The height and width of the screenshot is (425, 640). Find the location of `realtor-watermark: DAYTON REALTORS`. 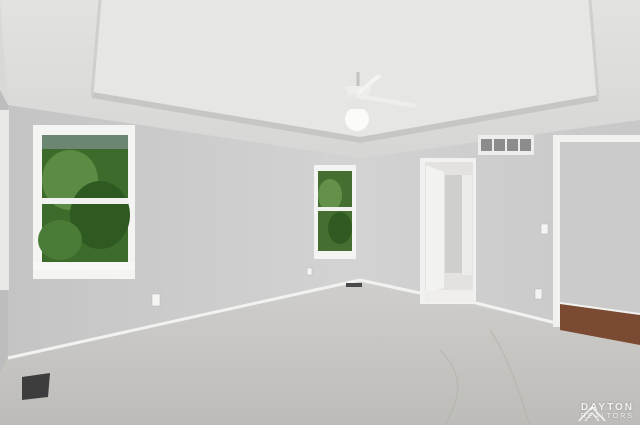

realtor-watermark: DAYTON REALTORS is located at coordinates (605, 412).